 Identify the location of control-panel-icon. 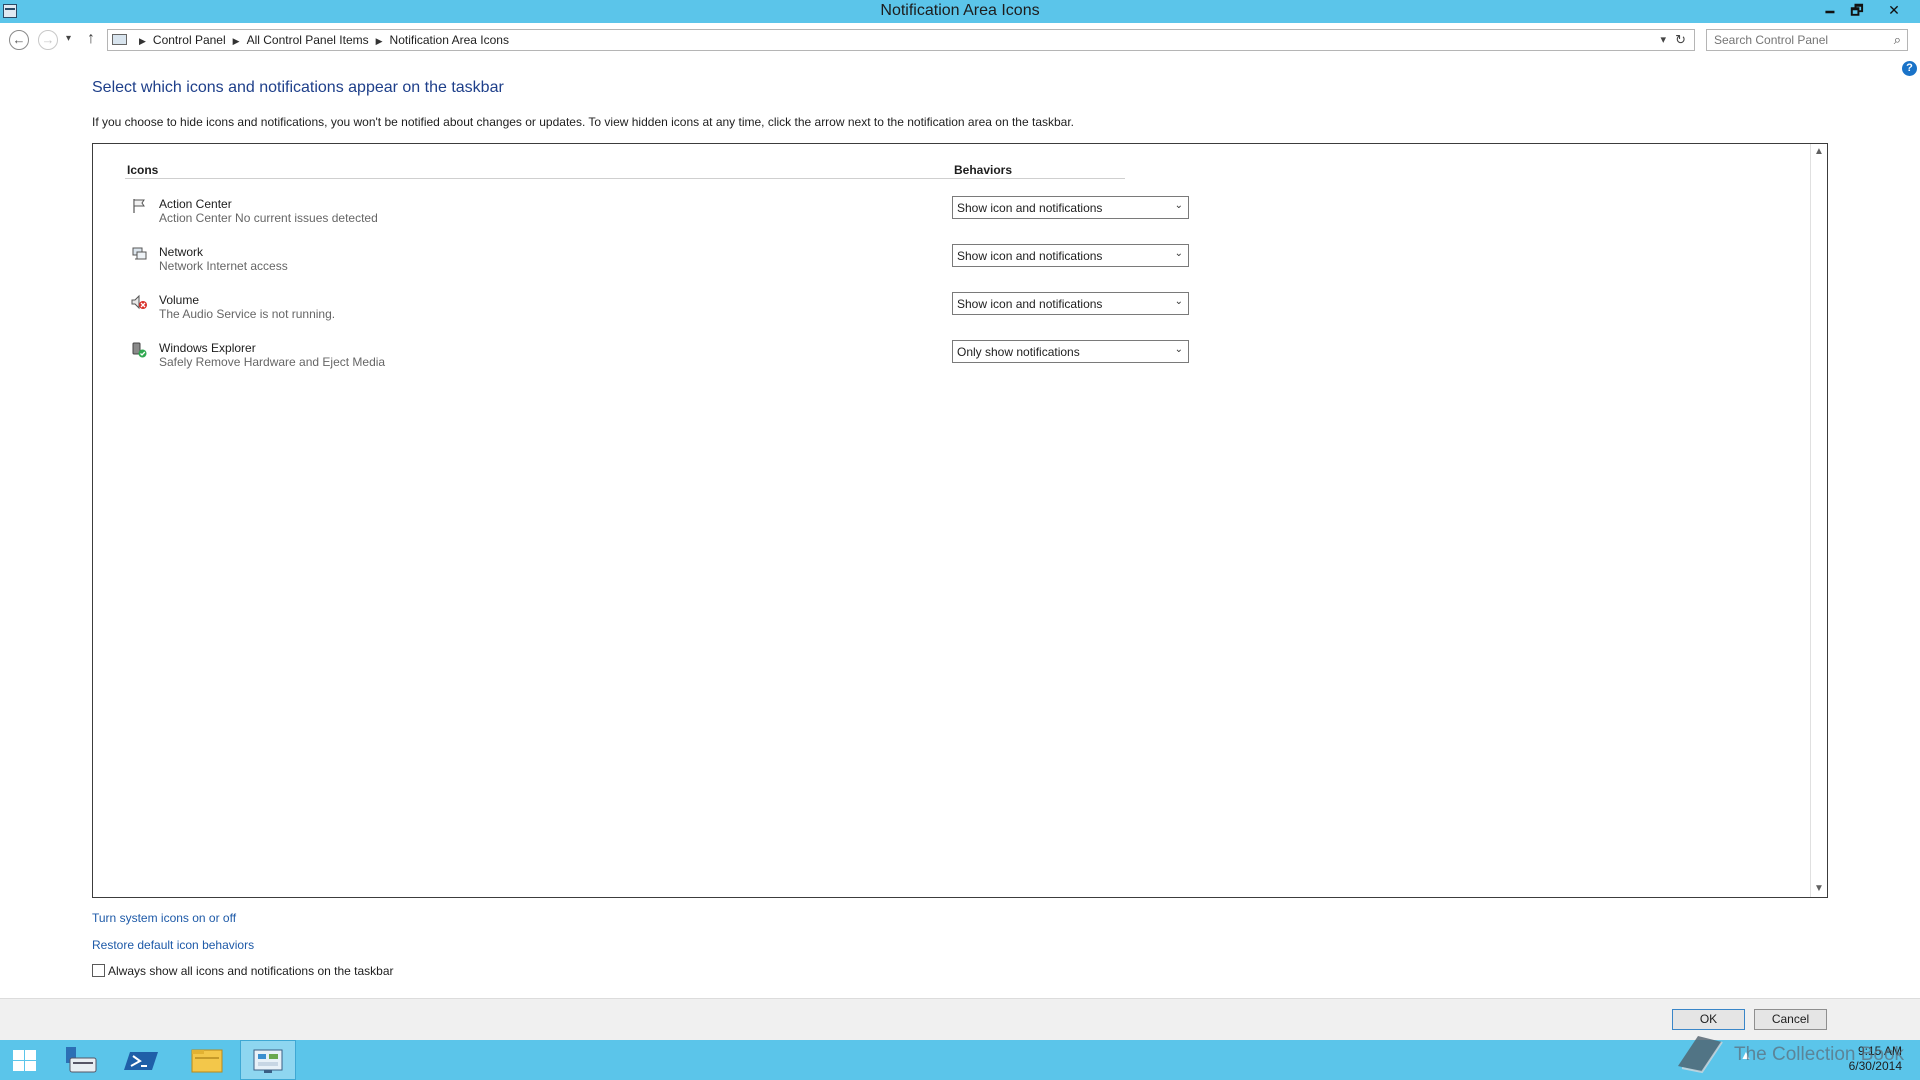
(268, 1061).